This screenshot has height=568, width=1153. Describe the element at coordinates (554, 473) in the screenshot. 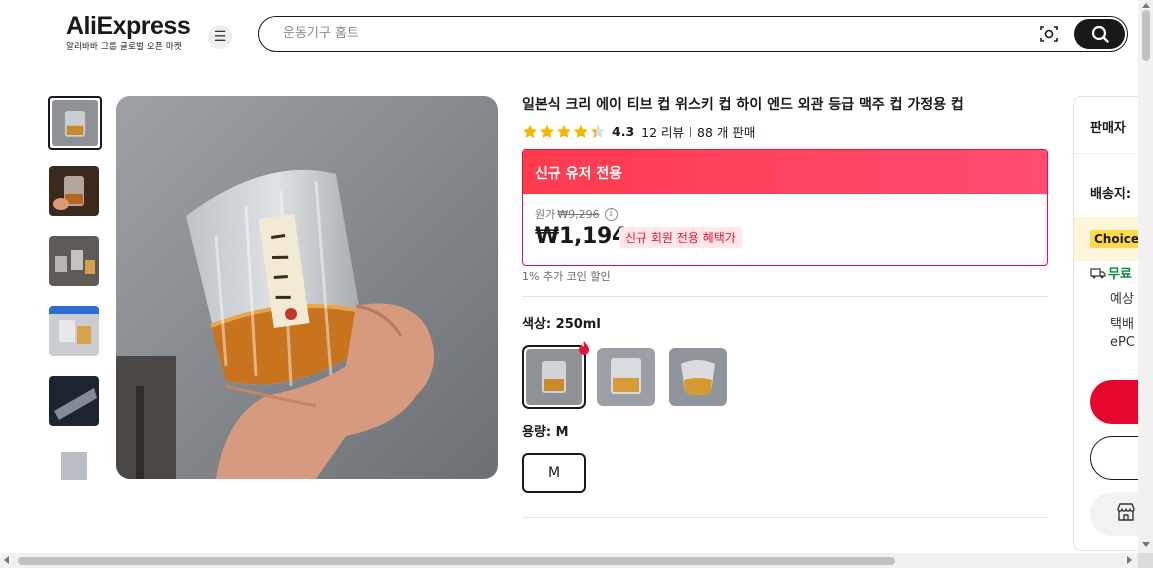

I see `size-option-m: M` at that location.